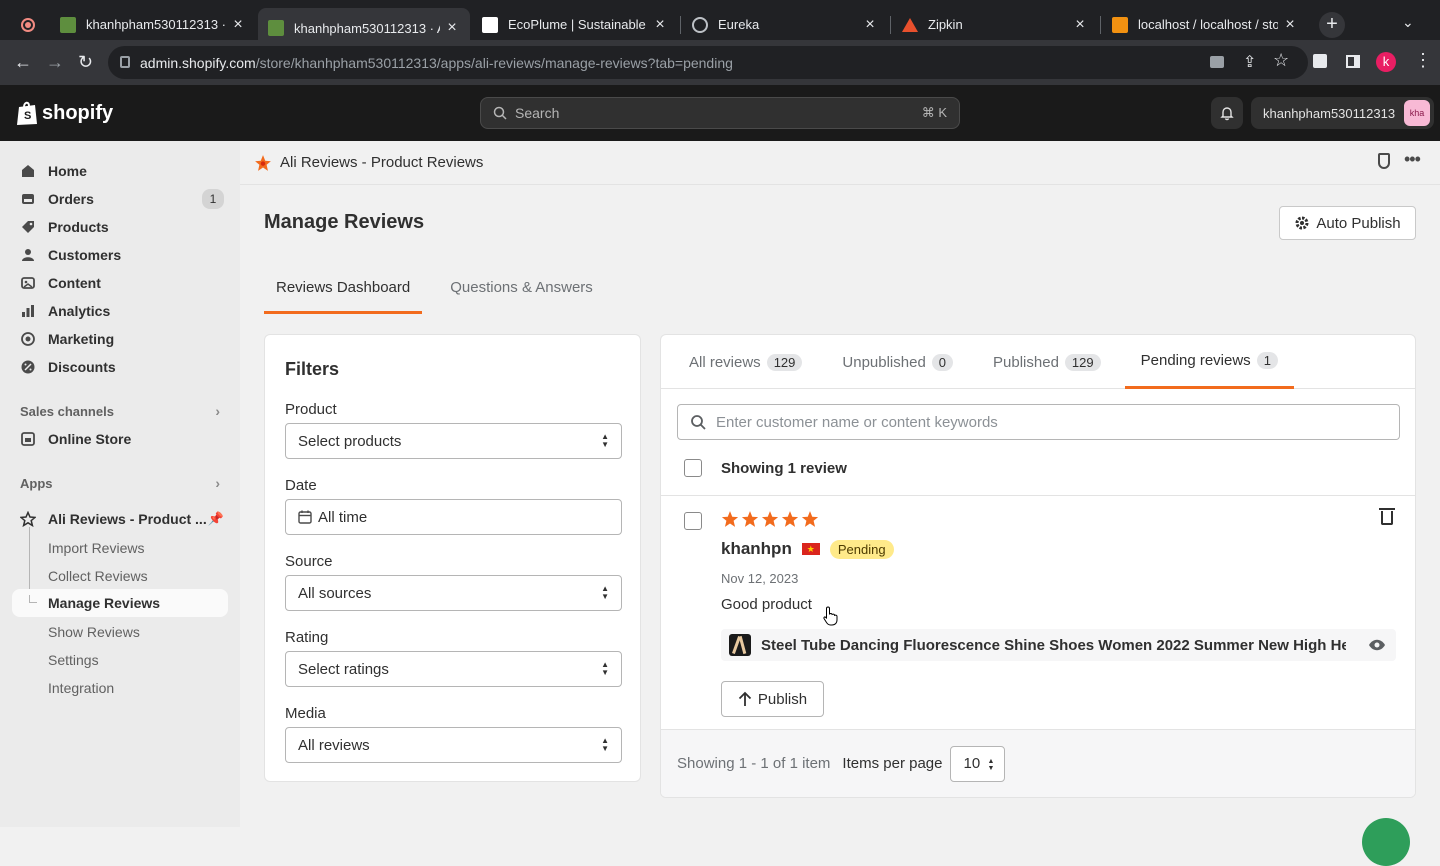  Describe the element at coordinates (120, 227) in the screenshot. I see `sidebar-item-products: Products` at that location.